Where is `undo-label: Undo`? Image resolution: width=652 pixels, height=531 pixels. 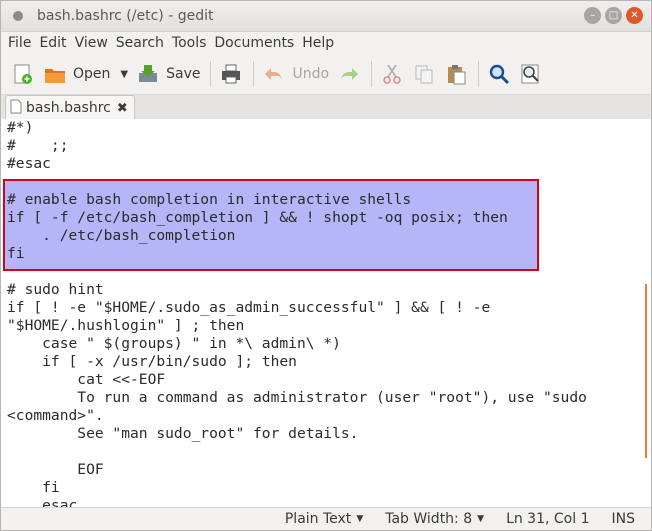
undo-label: Undo is located at coordinates (311, 74).